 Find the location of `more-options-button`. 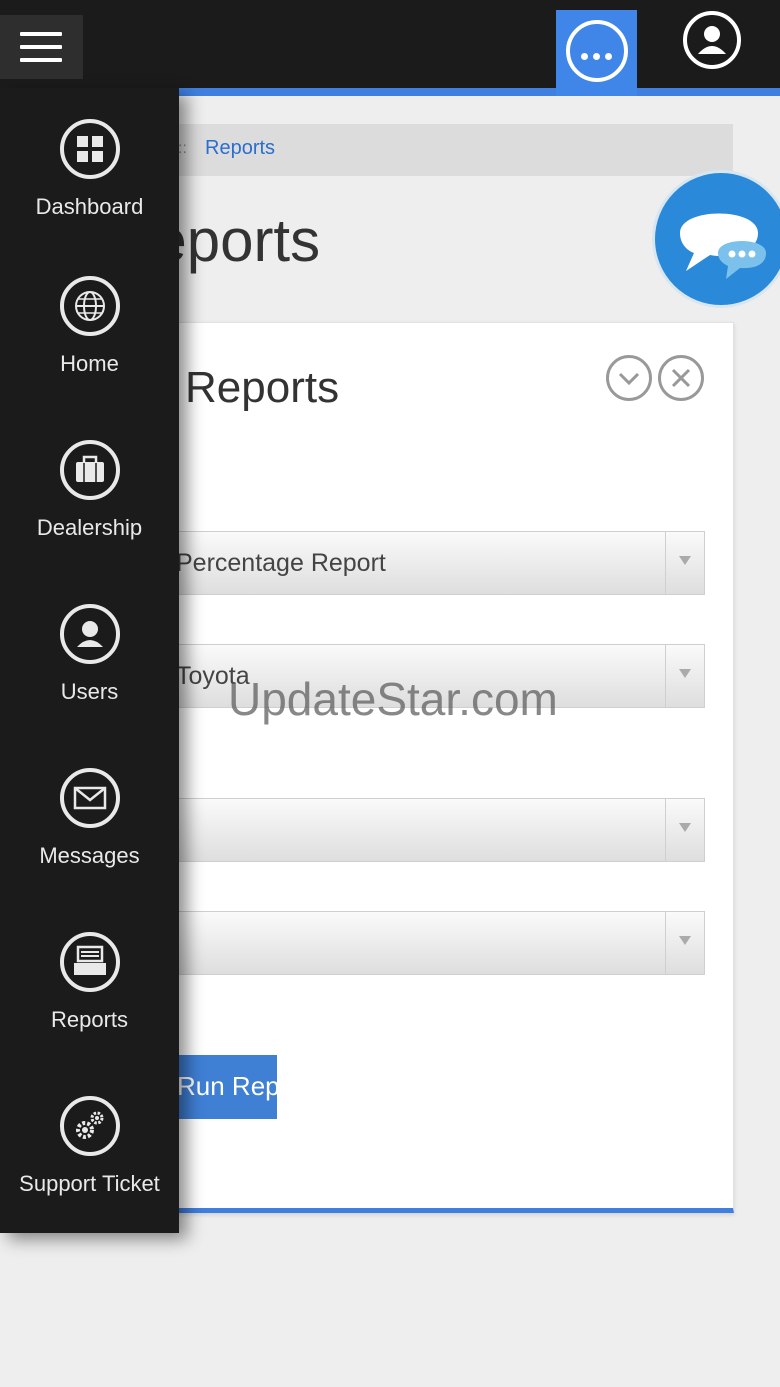

more-options-button is located at coordinates (596, 53).